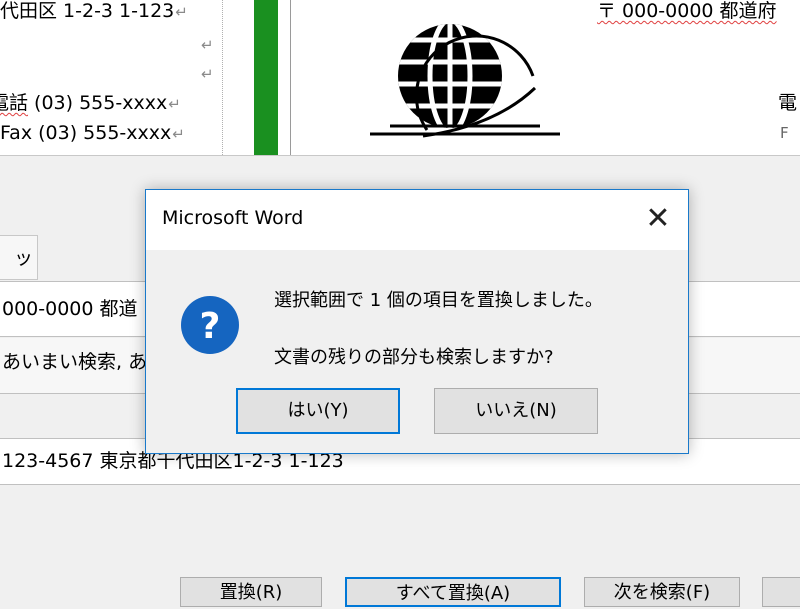  What do you see at coordinates (266, 77) in the screenshot?
I see `green-divider-bar` at bounding box center [266, 77].